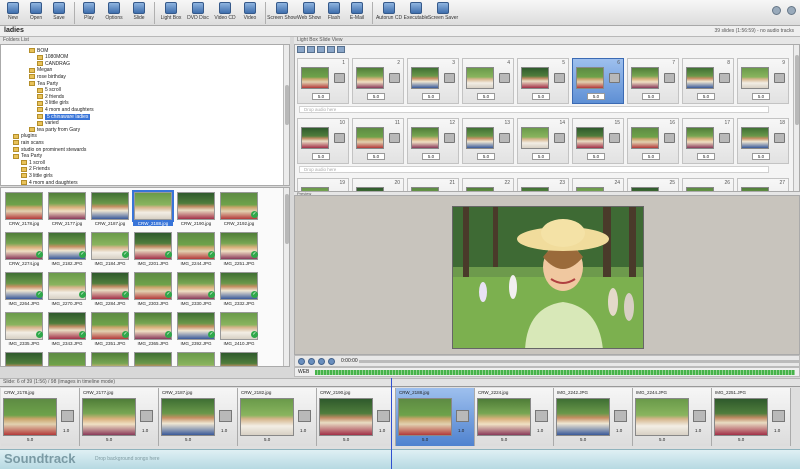  I want to click on screen-show-button: Screen Show, so click(282, 12).